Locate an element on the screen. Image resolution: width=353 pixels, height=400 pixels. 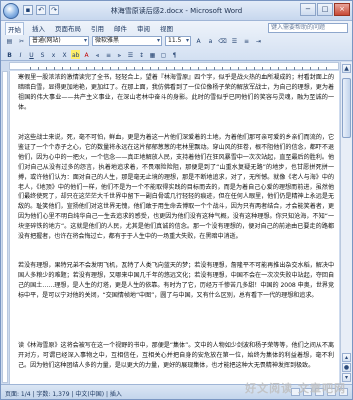
line-spacing-icon: ↕ is located at coordinates (141, 54).